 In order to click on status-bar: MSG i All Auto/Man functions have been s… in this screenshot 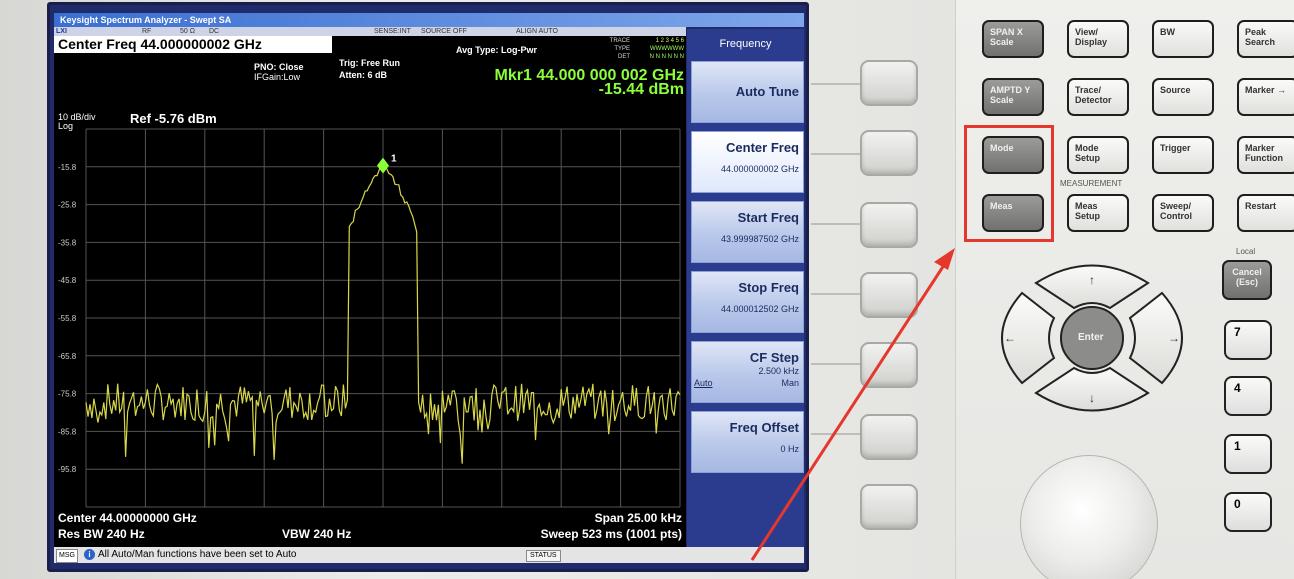, I will do `click(429, 555)`.